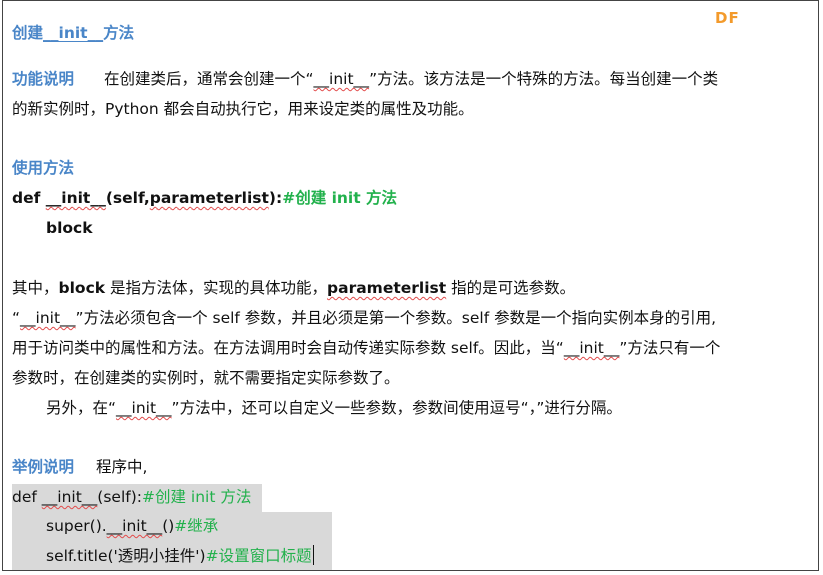 The width and height of the screenshot is (823, 575). I want to click on usage-code-comment: #创建 init 方法, so click(340, 198).